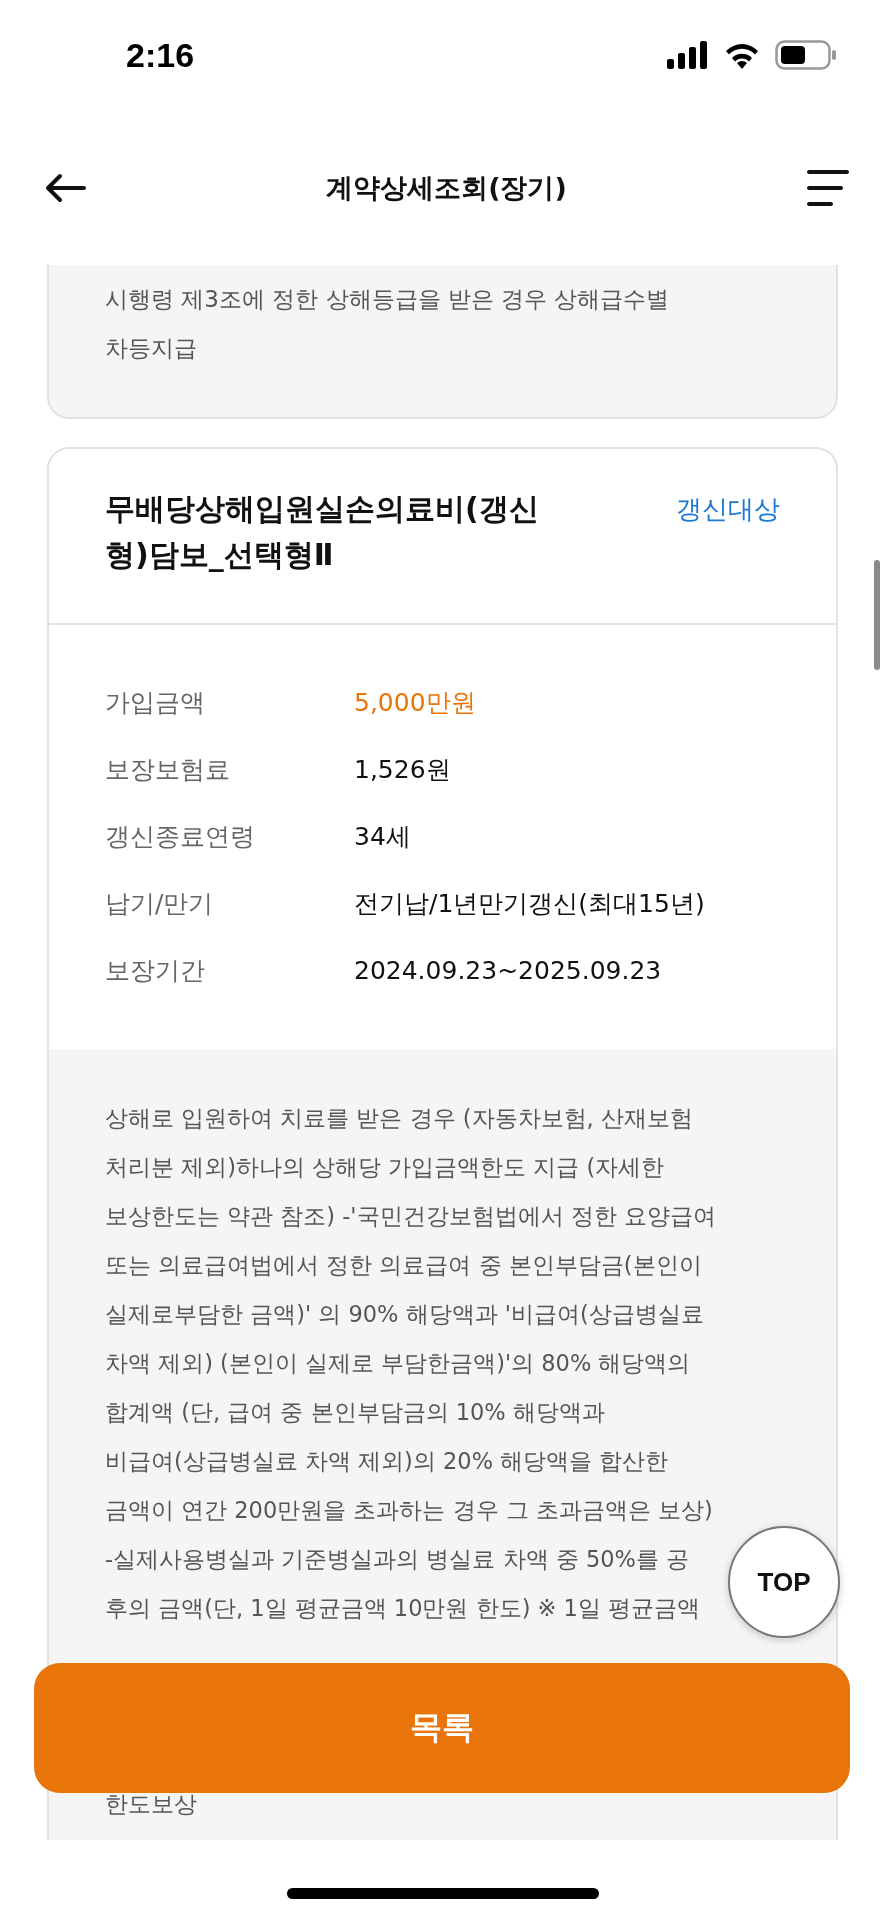 The width and height of the screenshot is (885, 1920). Describe the element at coordinates (403, 1608) in the screenshot. I see `description-line: 후의 금액(단, 1일 평균금액 10만원 한도) ※ 1일 평균금액` at that location.